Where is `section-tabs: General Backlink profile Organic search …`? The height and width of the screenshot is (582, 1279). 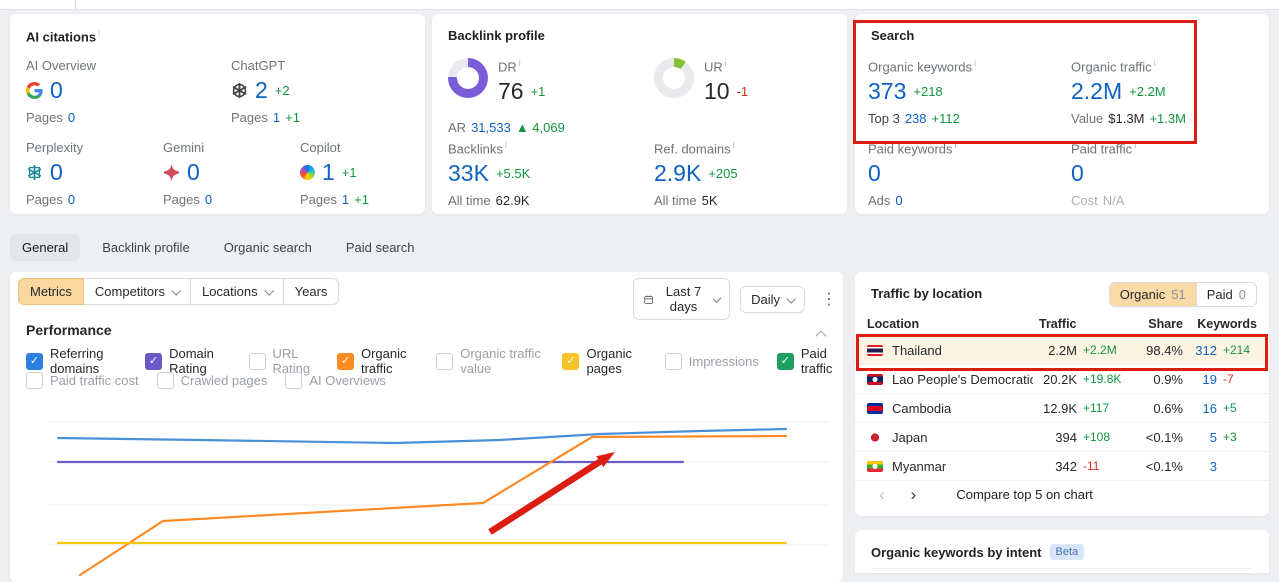 section-tabs: General Backlink profile Organic search … is located at coordinates (218, 247).